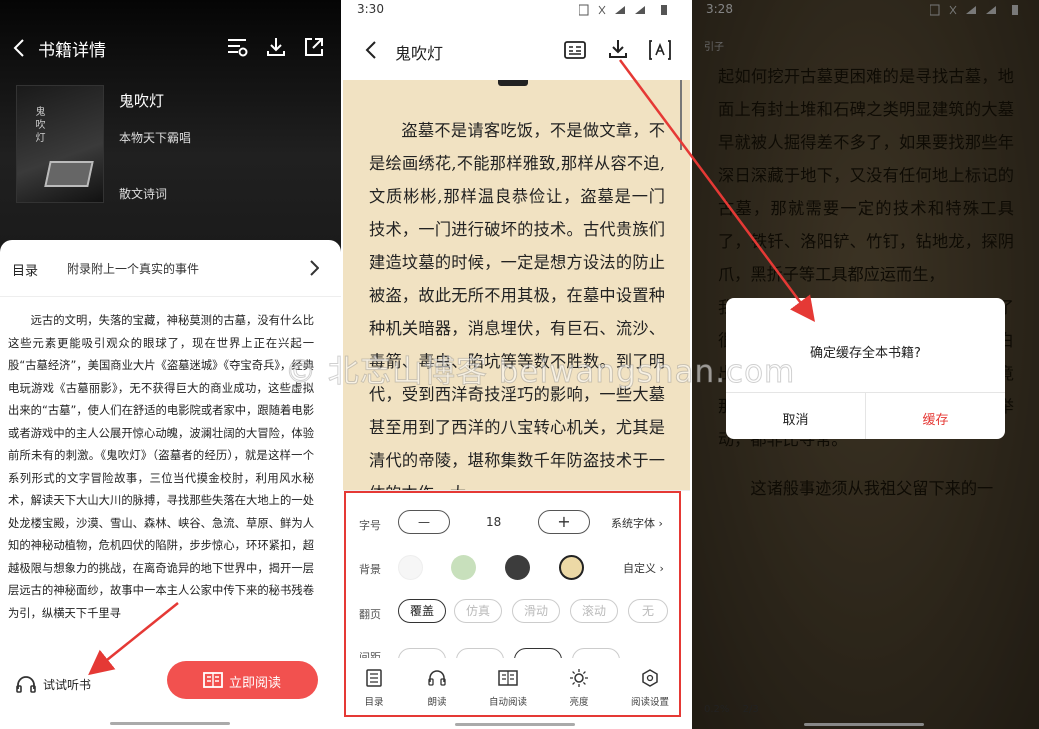 The height and width of the screenshot is (729, 1039). What do you see at coordinates (795, 418) in the screenshot?
I see `cancel-button: 取消` at bounding box center [795, 418].